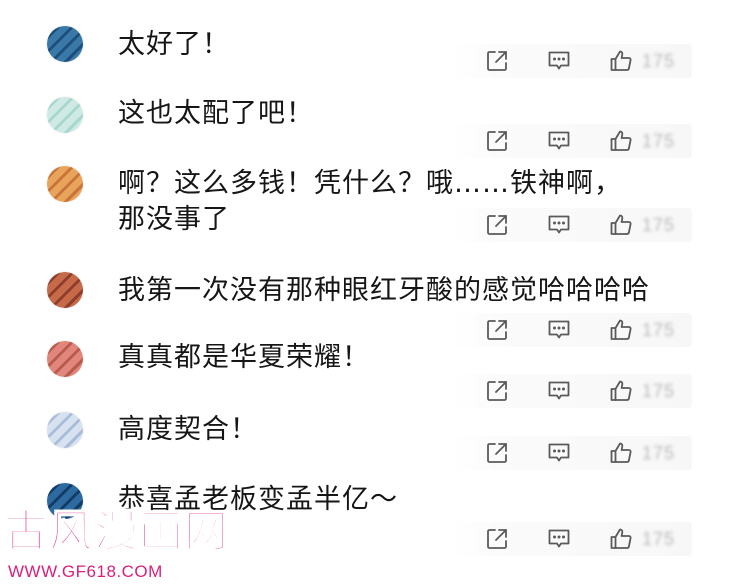 The width and height of the screenshot is (750, 586). Describe the element at coordinates (384, 290) in the screenshot. I see `comment-text: 我第一次没有那种眼红牙酸的感觉哈哈哈哈` at that location.